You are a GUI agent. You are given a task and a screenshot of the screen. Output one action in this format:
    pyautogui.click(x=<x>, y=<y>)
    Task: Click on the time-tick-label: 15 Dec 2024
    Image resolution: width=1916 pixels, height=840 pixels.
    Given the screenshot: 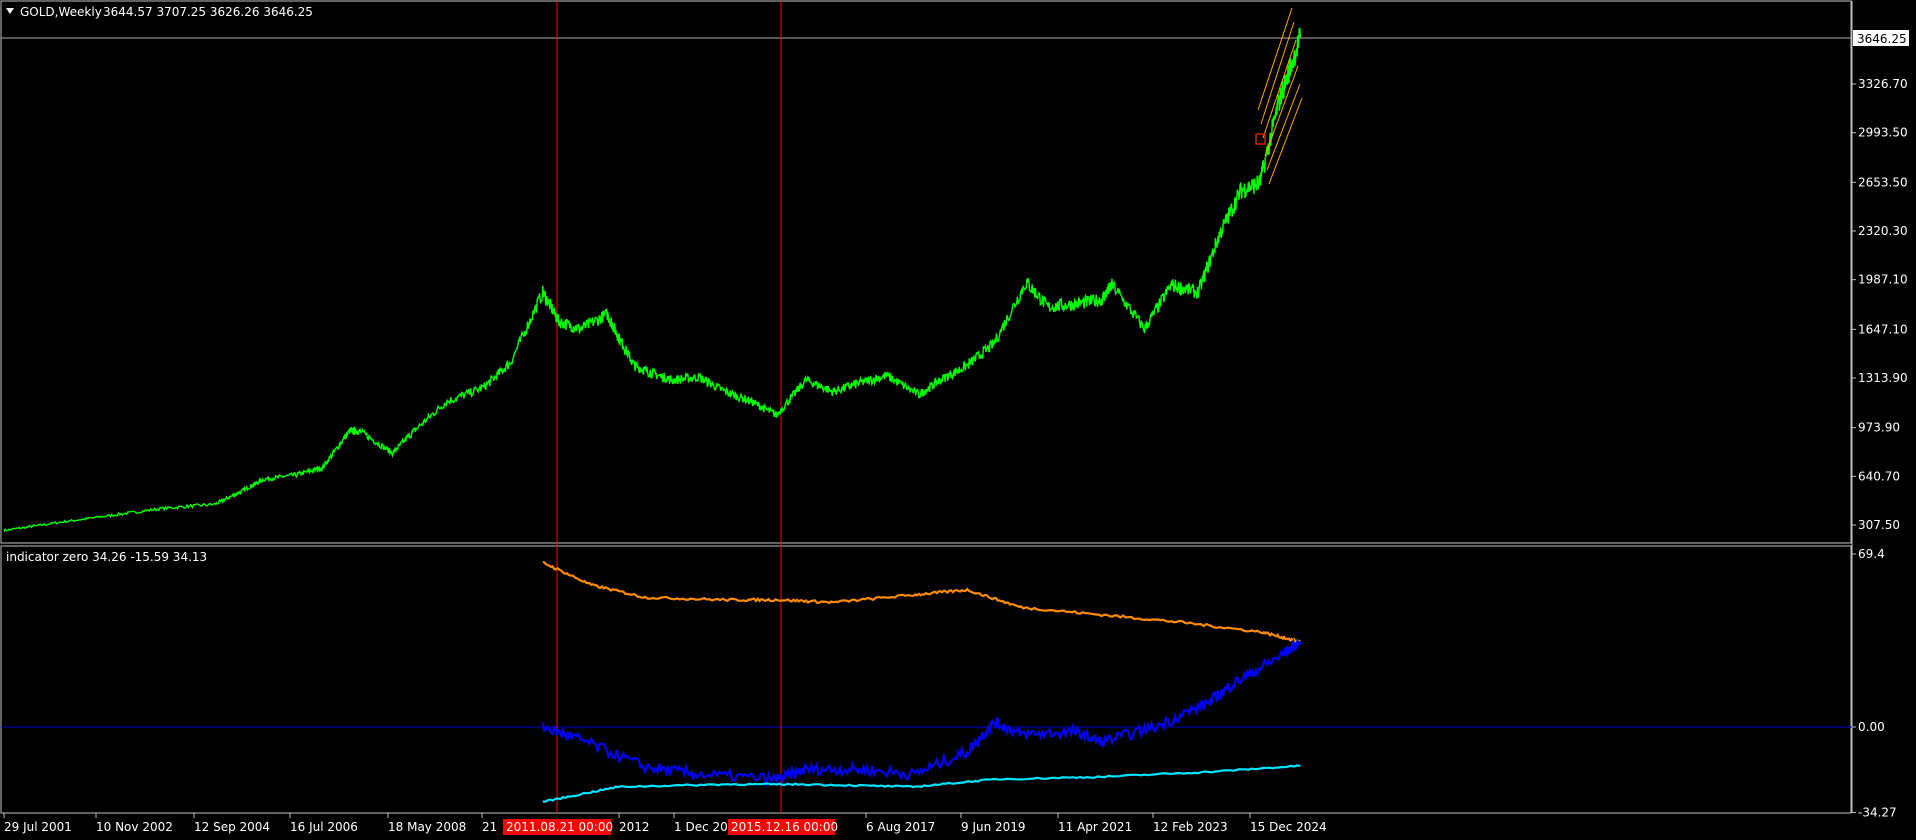 What is the action you would take?
    pyautogui.click(x=1288, y=827)
    